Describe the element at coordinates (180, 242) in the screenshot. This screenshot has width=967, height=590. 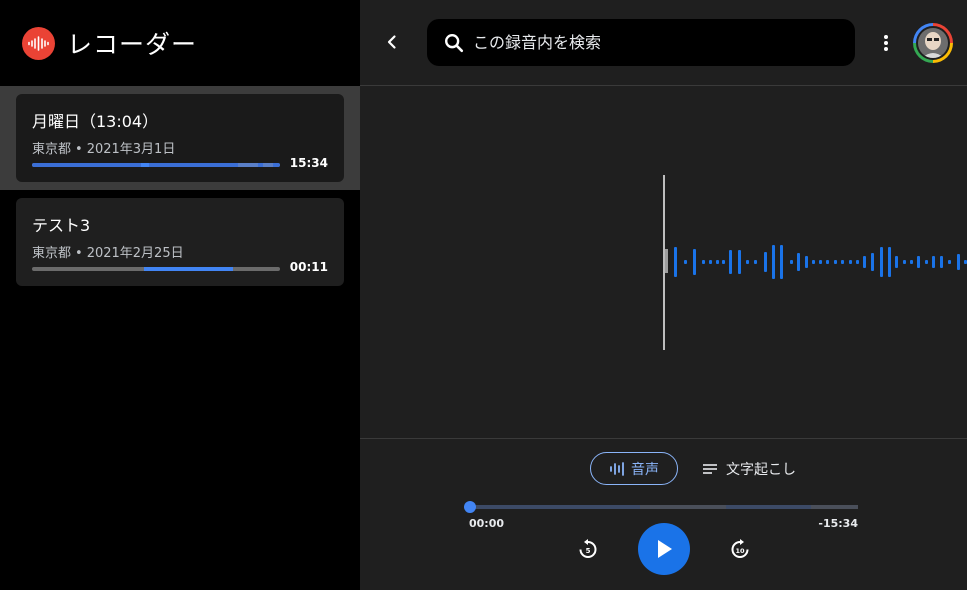
I see `recording-item: テスト3 東京都 • 2021年2月25日 00:11` at that location.